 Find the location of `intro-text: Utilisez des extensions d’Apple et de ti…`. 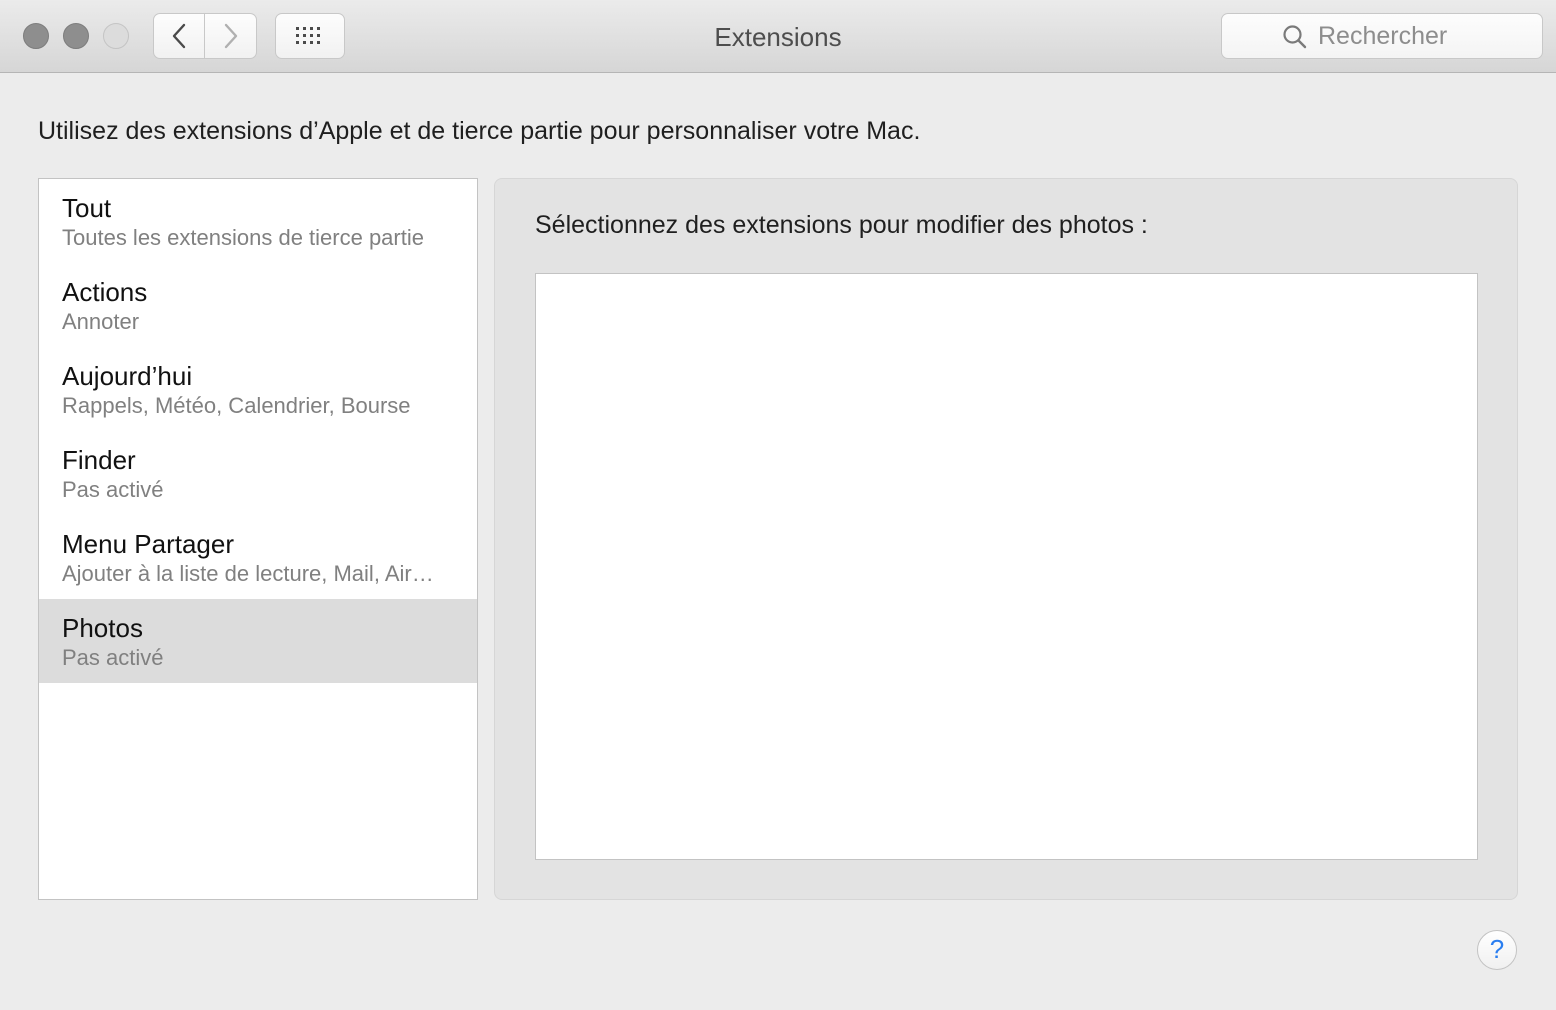

intro-text: Utilisez des extensions d’Apple et de ti… is located at coordinates (479, 131).